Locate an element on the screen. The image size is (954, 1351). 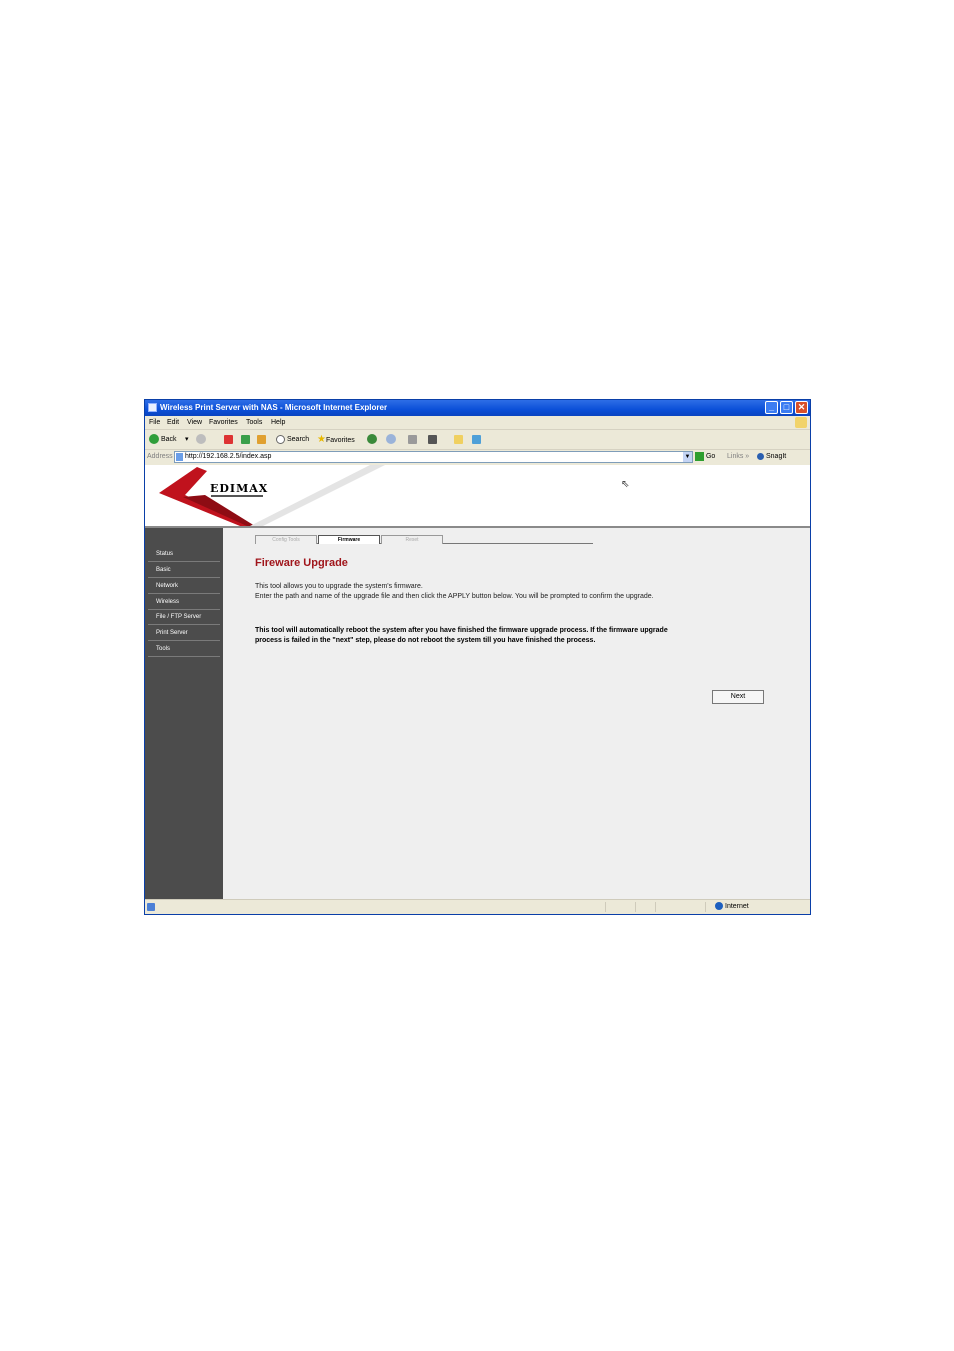
edit-button is located at coordinates (432, 439).